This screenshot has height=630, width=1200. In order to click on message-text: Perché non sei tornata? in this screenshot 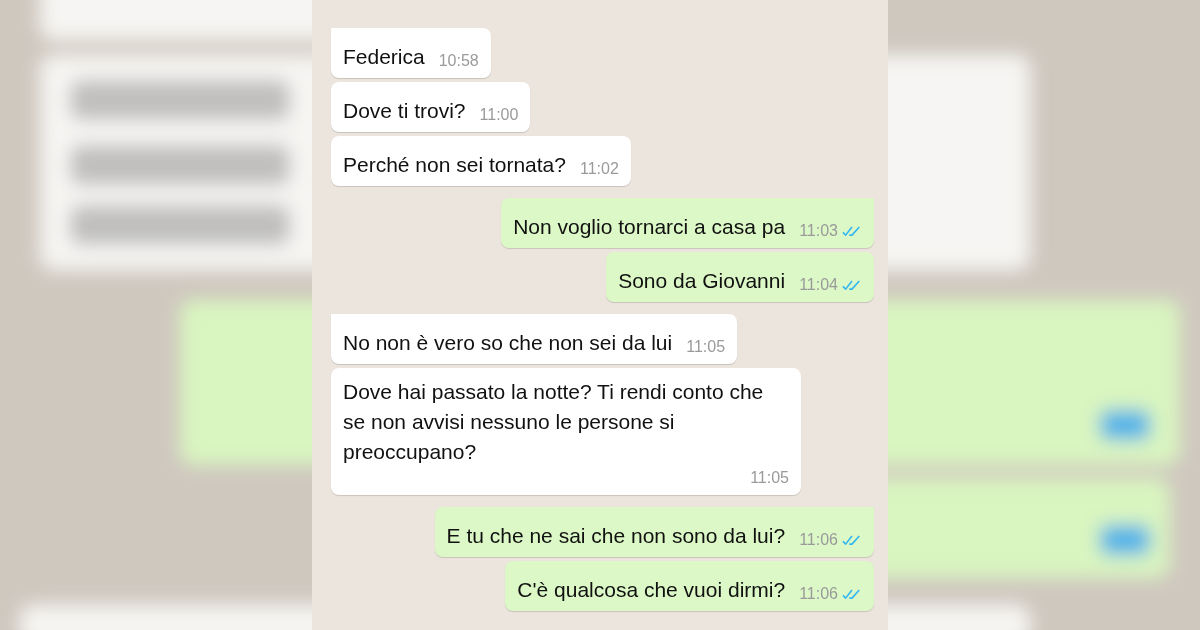, I will do `click(454, 165)`.